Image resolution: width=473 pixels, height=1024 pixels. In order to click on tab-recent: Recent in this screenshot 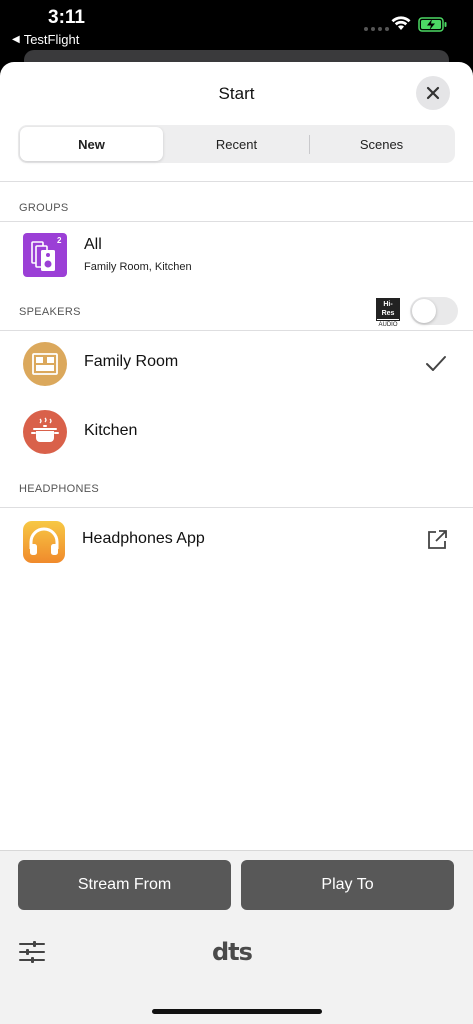, I will do `click(236, 144)`.